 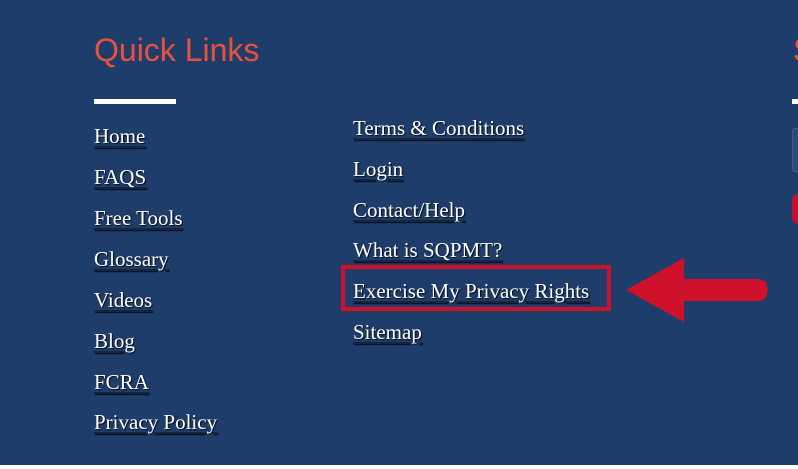 What do you see at coordinates (387, 332) in the screenshot?
I see `footer-link-sitemap: Sitemap` at bounding box center [387, 332].